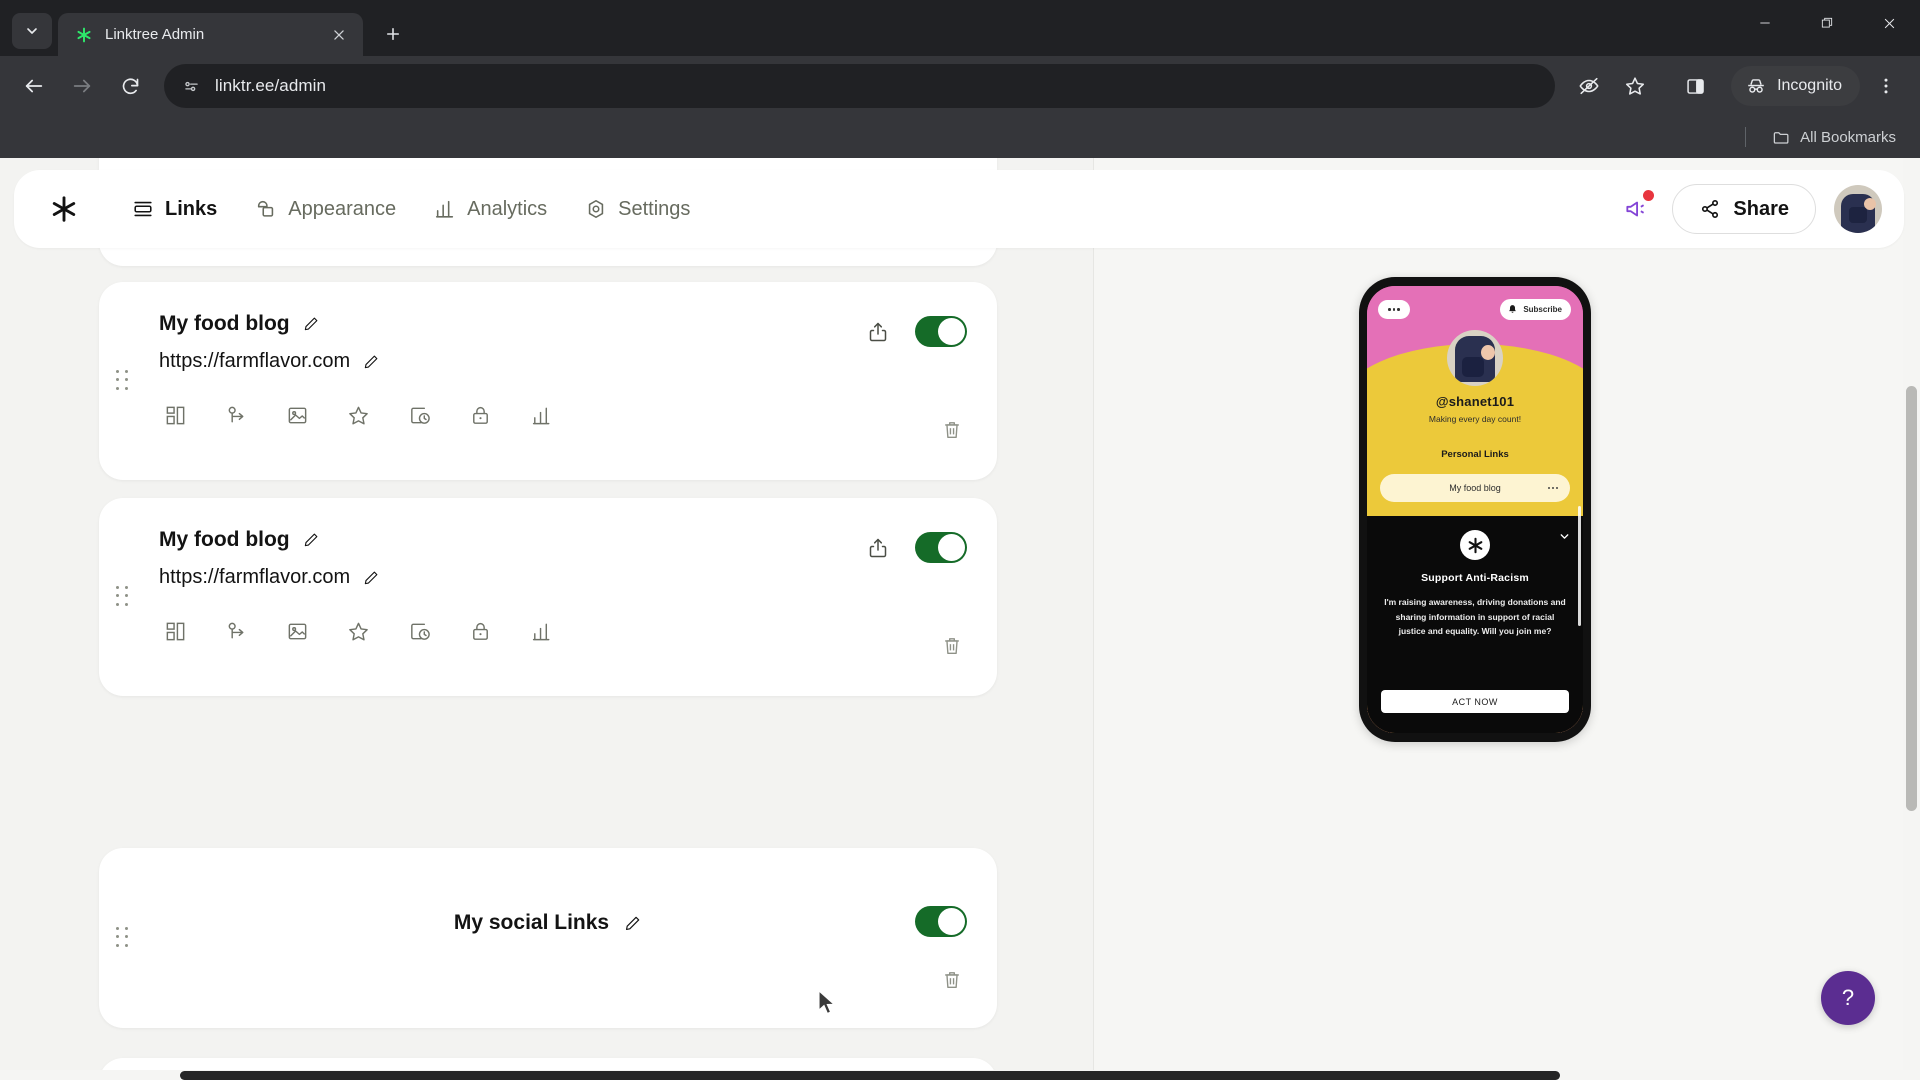  Describe the element at coordinates (1475, 401) in the screenshot. I see `preview-handle: @shanet101` at that location.